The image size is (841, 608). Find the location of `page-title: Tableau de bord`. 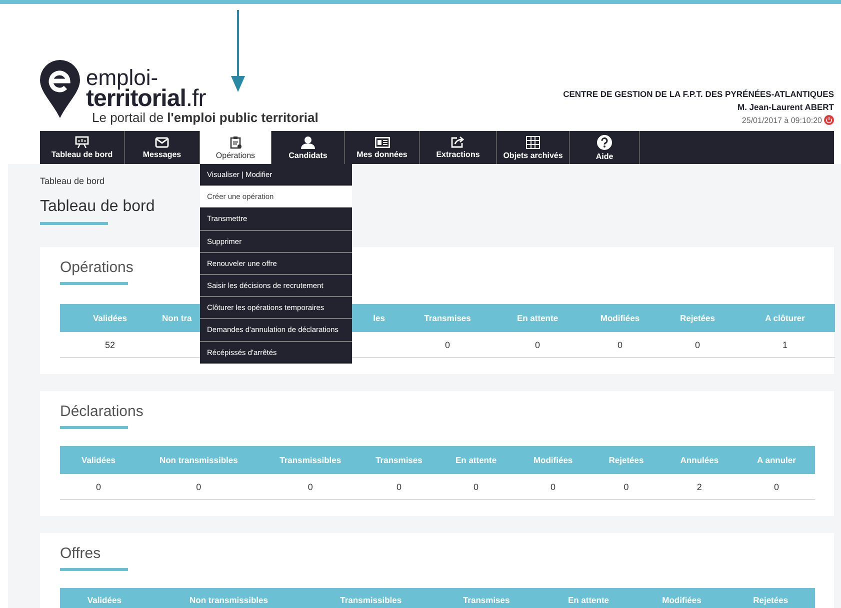

page-title: Tableau de bord is located at coordinates (98, 207).